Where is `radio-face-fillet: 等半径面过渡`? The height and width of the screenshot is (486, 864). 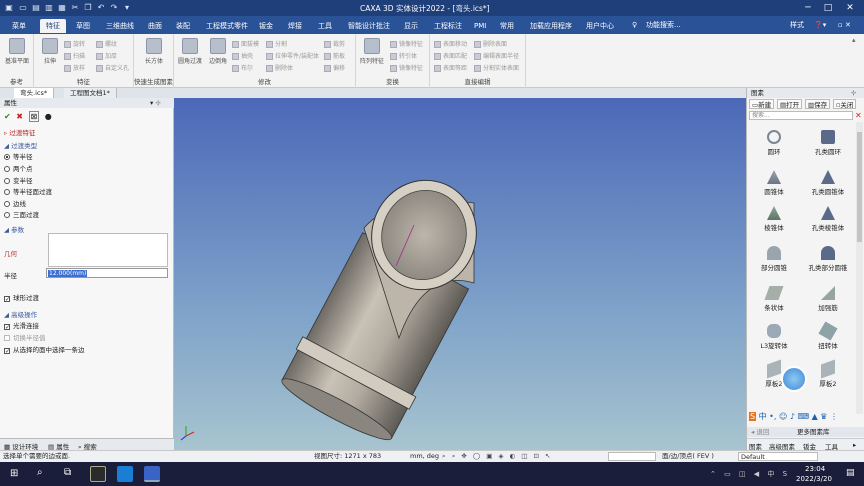 radio-face-fillet: 等半径面过渡 is located at coordinates (28, 191).